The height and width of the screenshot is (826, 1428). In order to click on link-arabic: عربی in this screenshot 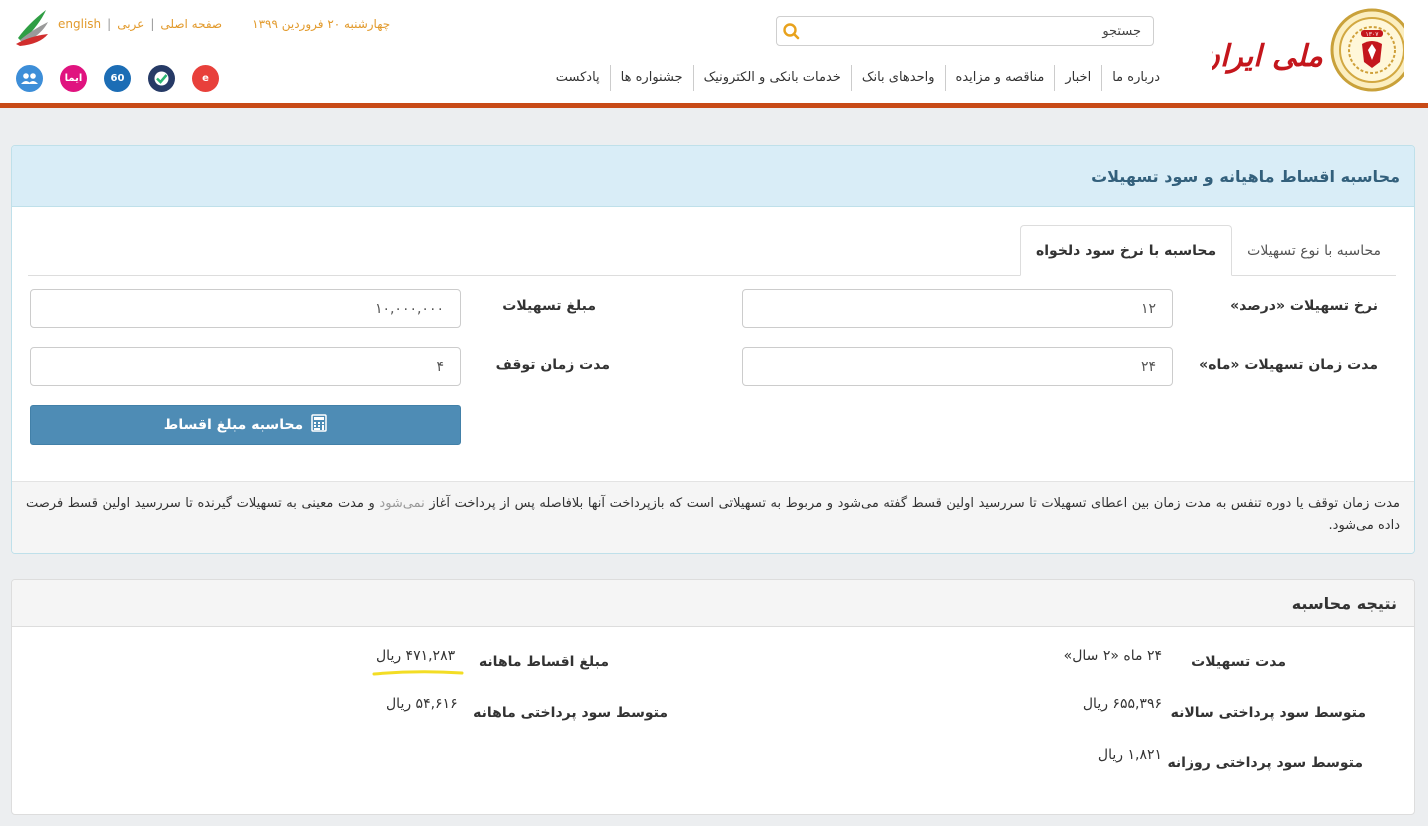, I will do `click(130, 24)`.